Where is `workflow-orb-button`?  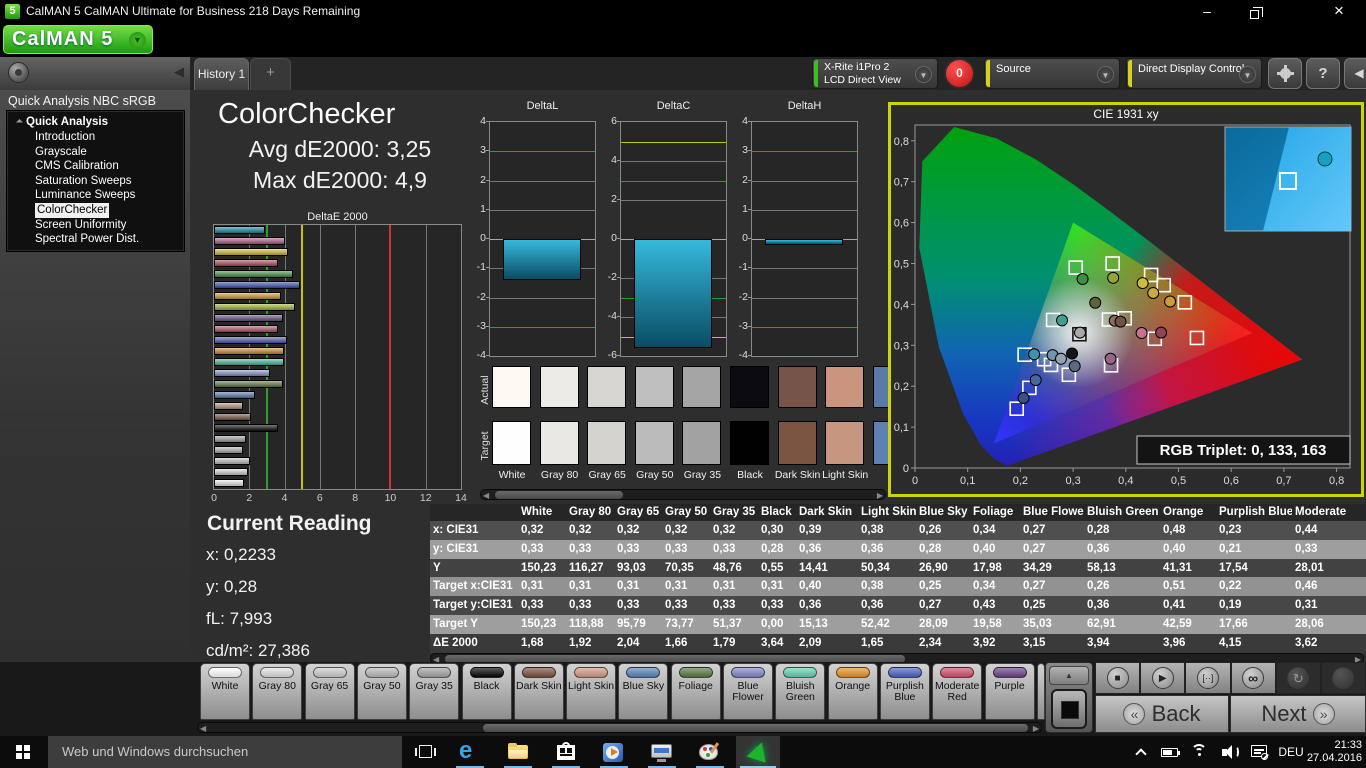
workflow-orb-button is located at coordinates (18, 72).